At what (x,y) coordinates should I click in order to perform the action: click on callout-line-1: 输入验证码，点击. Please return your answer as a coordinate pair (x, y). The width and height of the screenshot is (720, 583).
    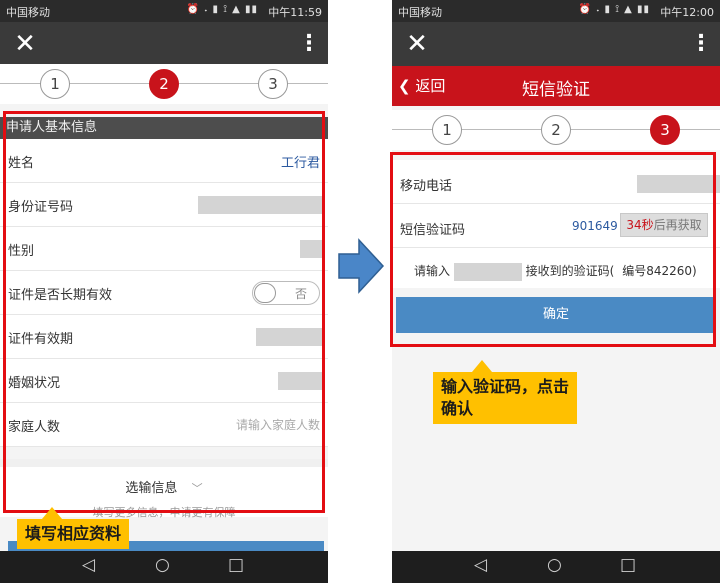
    Looking at the image, I should click on (505, 386).